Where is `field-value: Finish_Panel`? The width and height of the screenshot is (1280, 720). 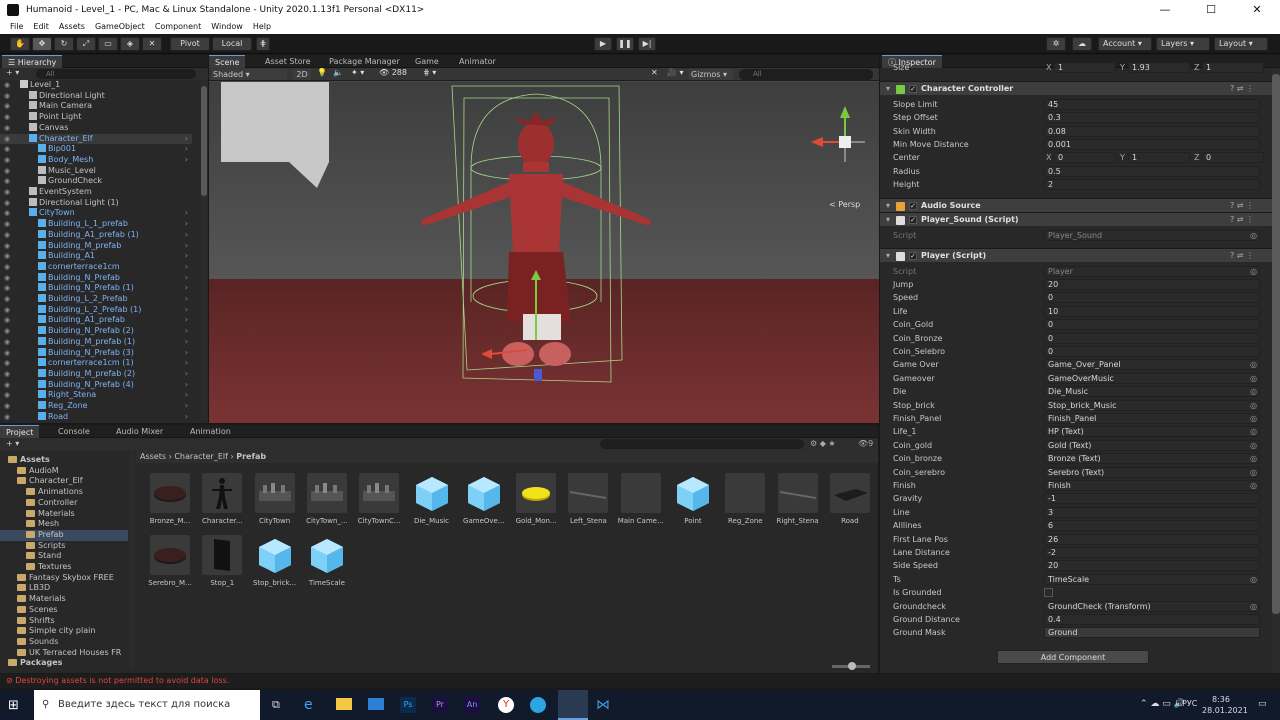 field-value: Finish_Panel is located at coordinates (1152, 418).